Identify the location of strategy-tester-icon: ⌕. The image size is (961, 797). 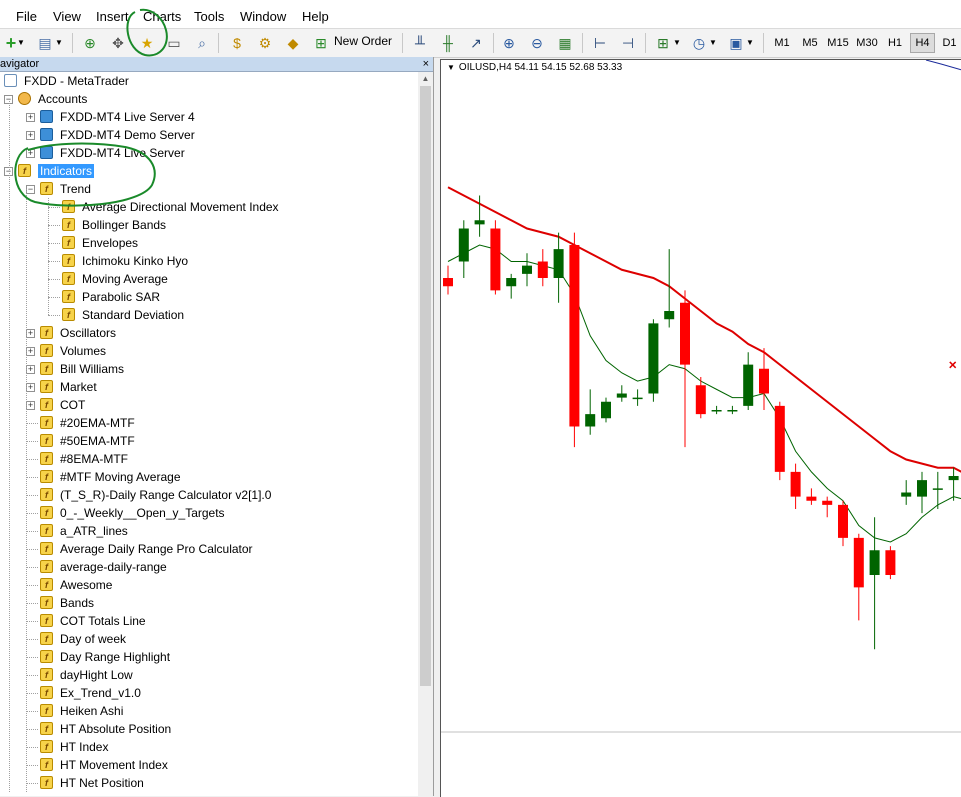
(202, 42).